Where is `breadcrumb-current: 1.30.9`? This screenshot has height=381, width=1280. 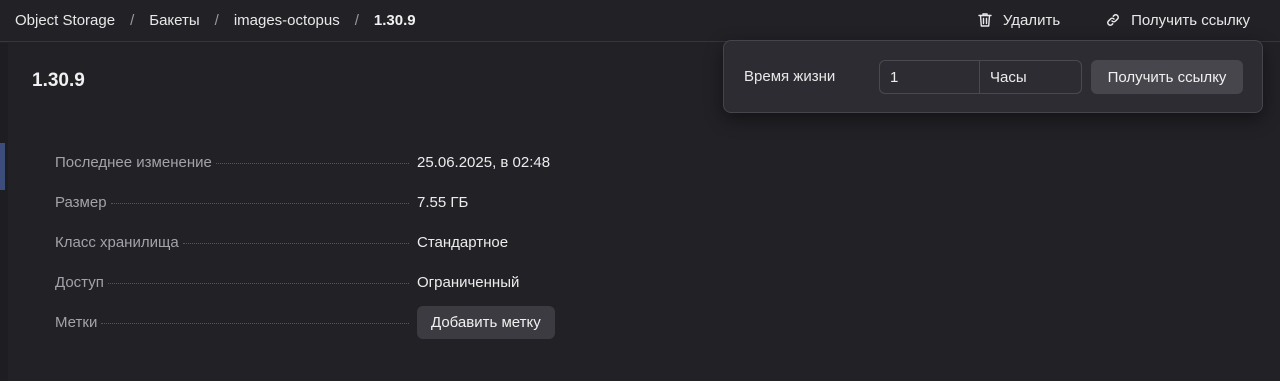
breadcrumb-current: 1.30.9 is located at coordinates (394, 20).